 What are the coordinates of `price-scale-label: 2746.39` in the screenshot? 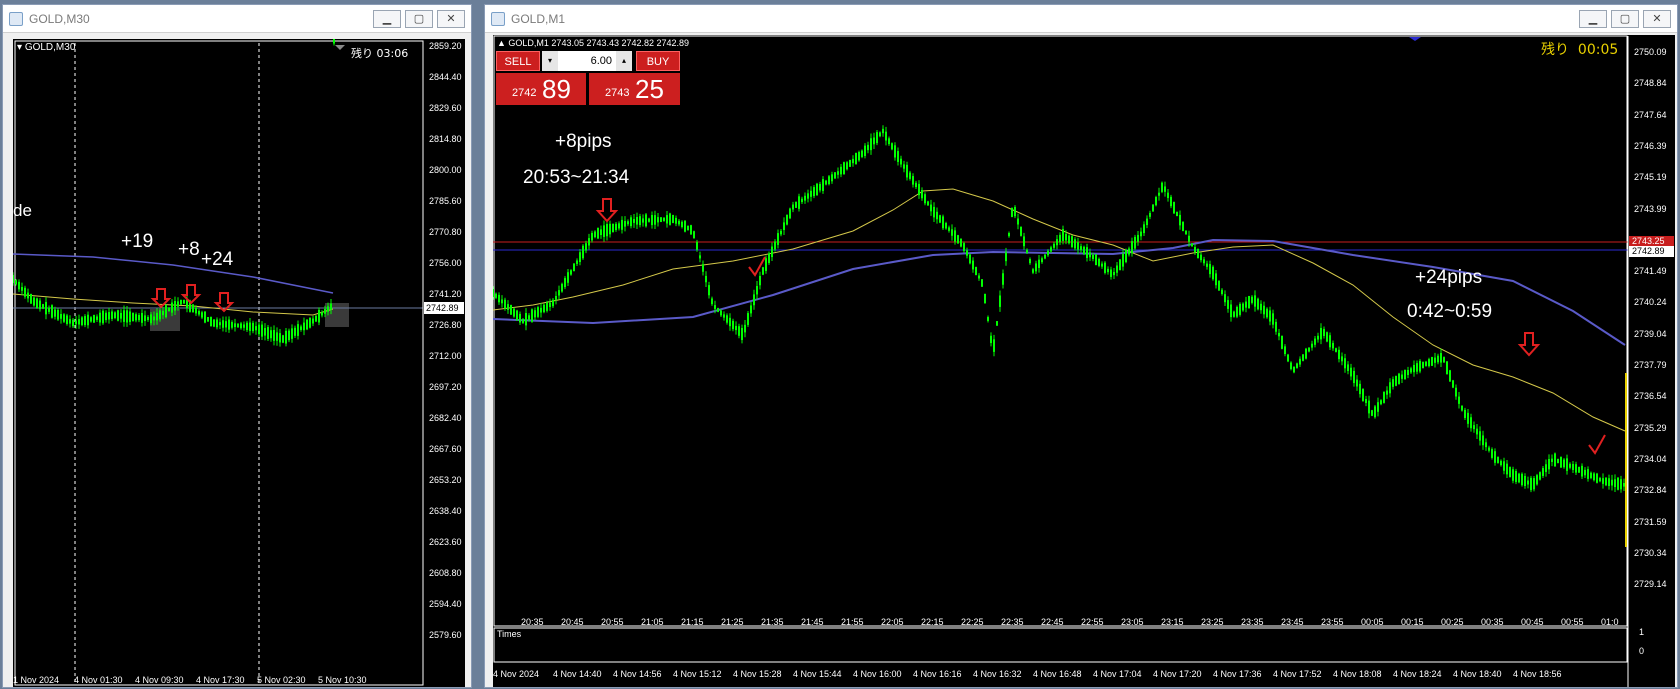 It's located at (1650, 145).